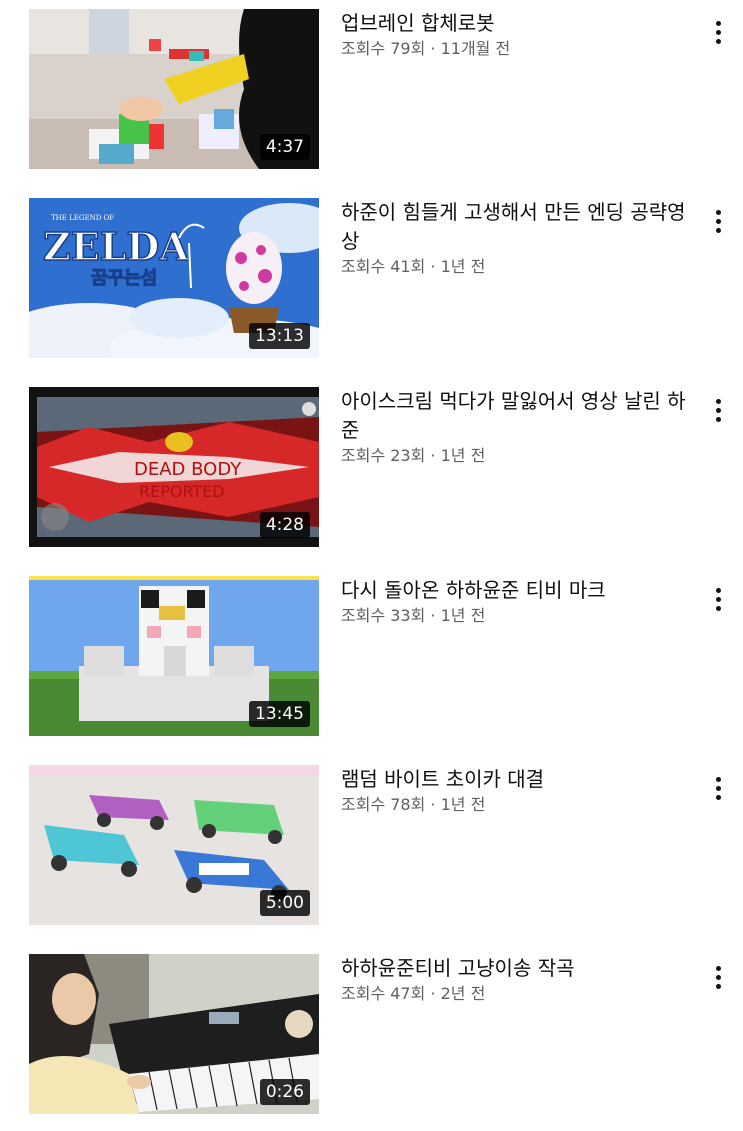 This screenshot has height=1131, width=743. What do you see at coordinates (516, 49) in the screenshot?
I see `video-meta: 조회수 79회 · 11개월 전` at bounding box center [516, 49].